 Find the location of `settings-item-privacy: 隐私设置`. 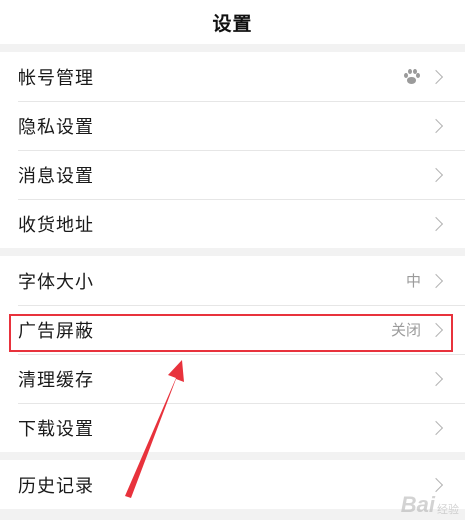

settings-item-privacy: 隐私设置 is located at coordinates (232, 125).